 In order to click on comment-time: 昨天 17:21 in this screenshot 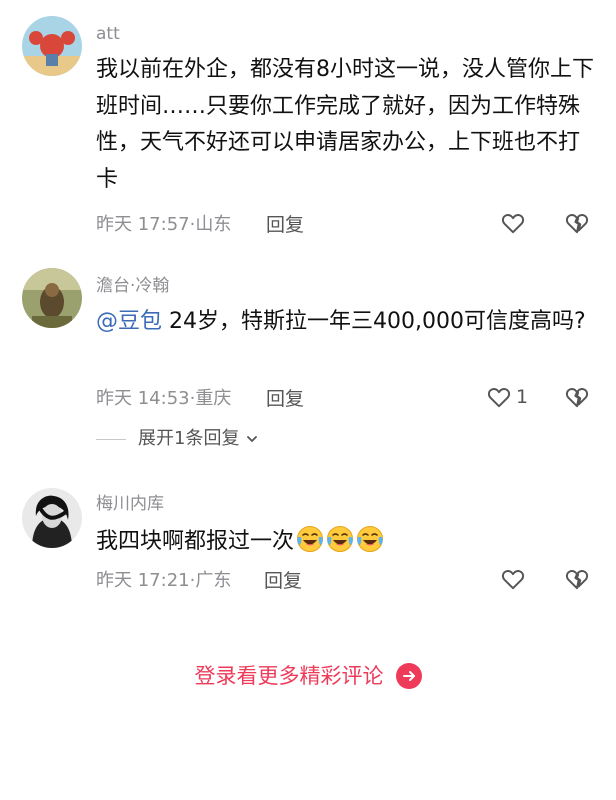, I will do `click(143, 580)`.